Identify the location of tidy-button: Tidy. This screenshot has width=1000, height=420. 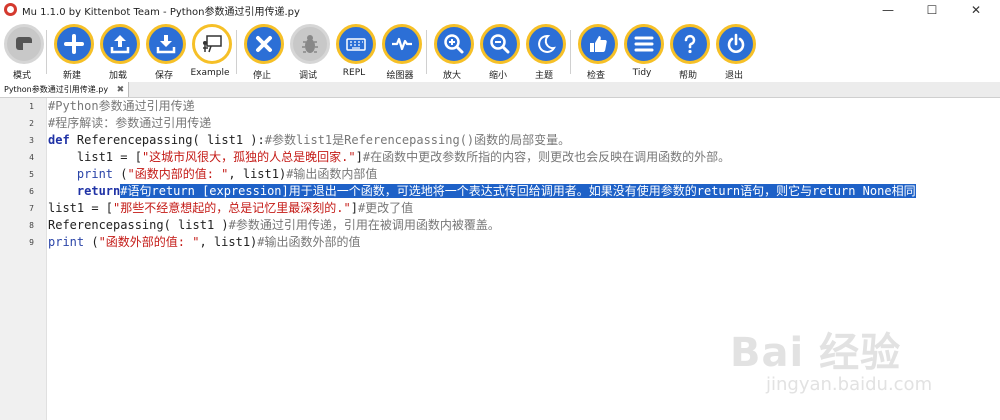
(644, 52).